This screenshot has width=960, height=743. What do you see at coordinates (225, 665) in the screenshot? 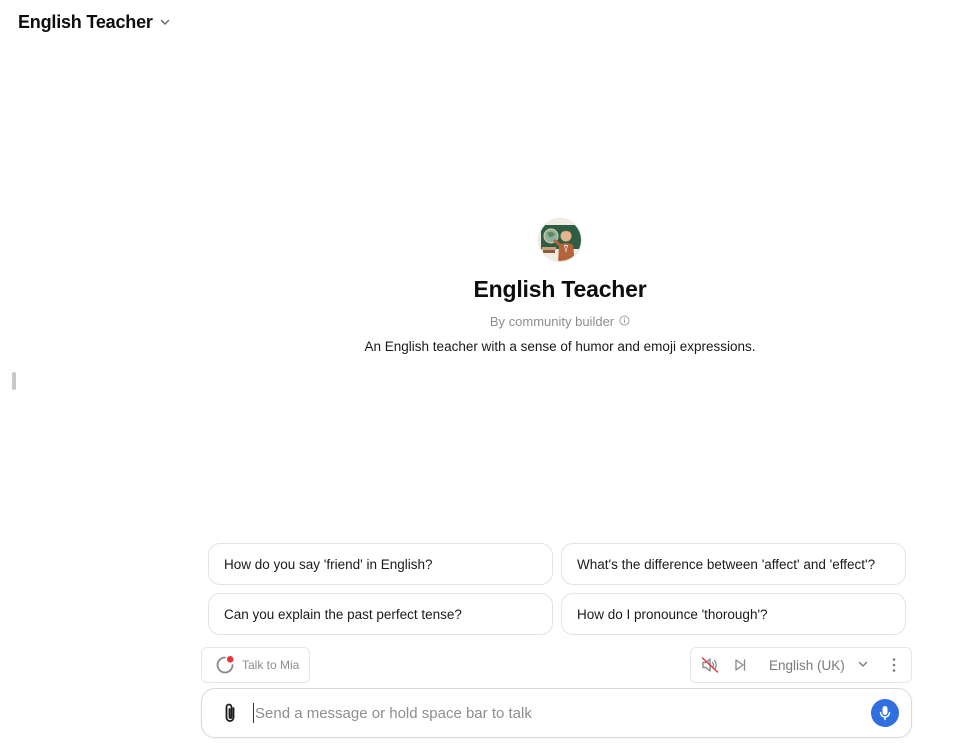
I see `recording-indicator-icon` at bounding box center [225, 665].